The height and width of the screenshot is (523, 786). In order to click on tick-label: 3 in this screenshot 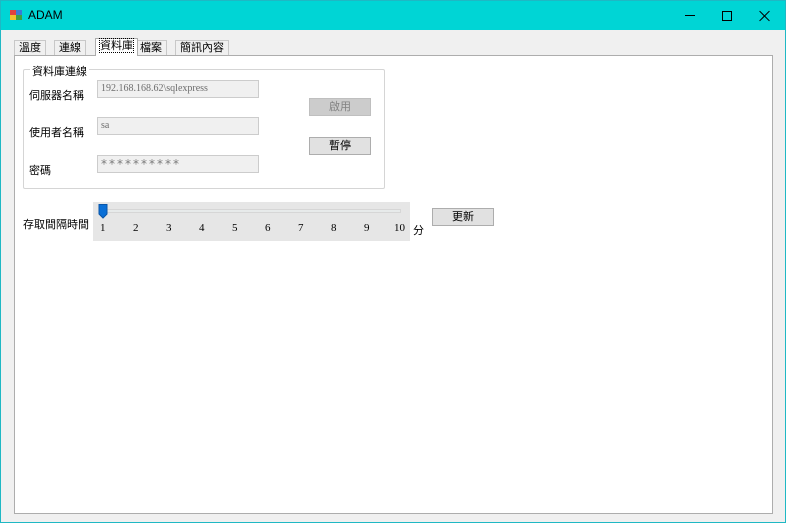, I will do `click(169, 228)`.